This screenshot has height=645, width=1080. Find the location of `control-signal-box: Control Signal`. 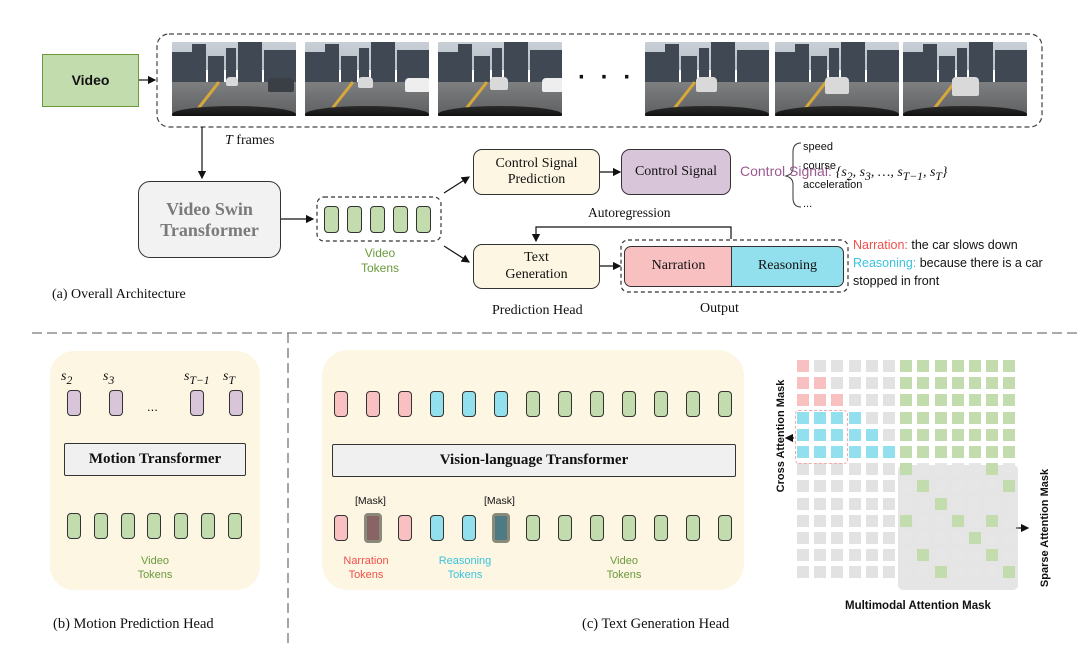

control-signal-box: Control Signal is located at coordinates (676, 172).